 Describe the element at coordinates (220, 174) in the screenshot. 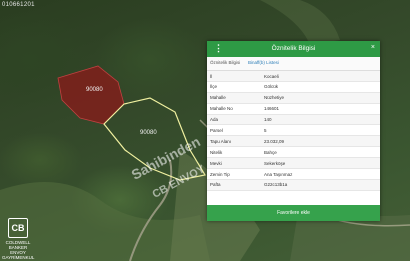

I see `row-key: Zemin Tip` at that location.